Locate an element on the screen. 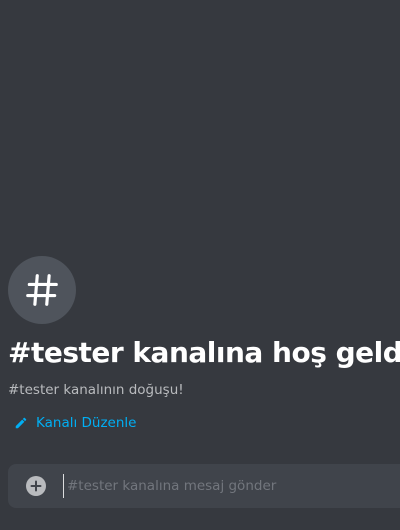 This screenshot has width=400, height=530. channel-welcome-title: #tester kanalına hoş geldin! is located at coordinates (204, 352).